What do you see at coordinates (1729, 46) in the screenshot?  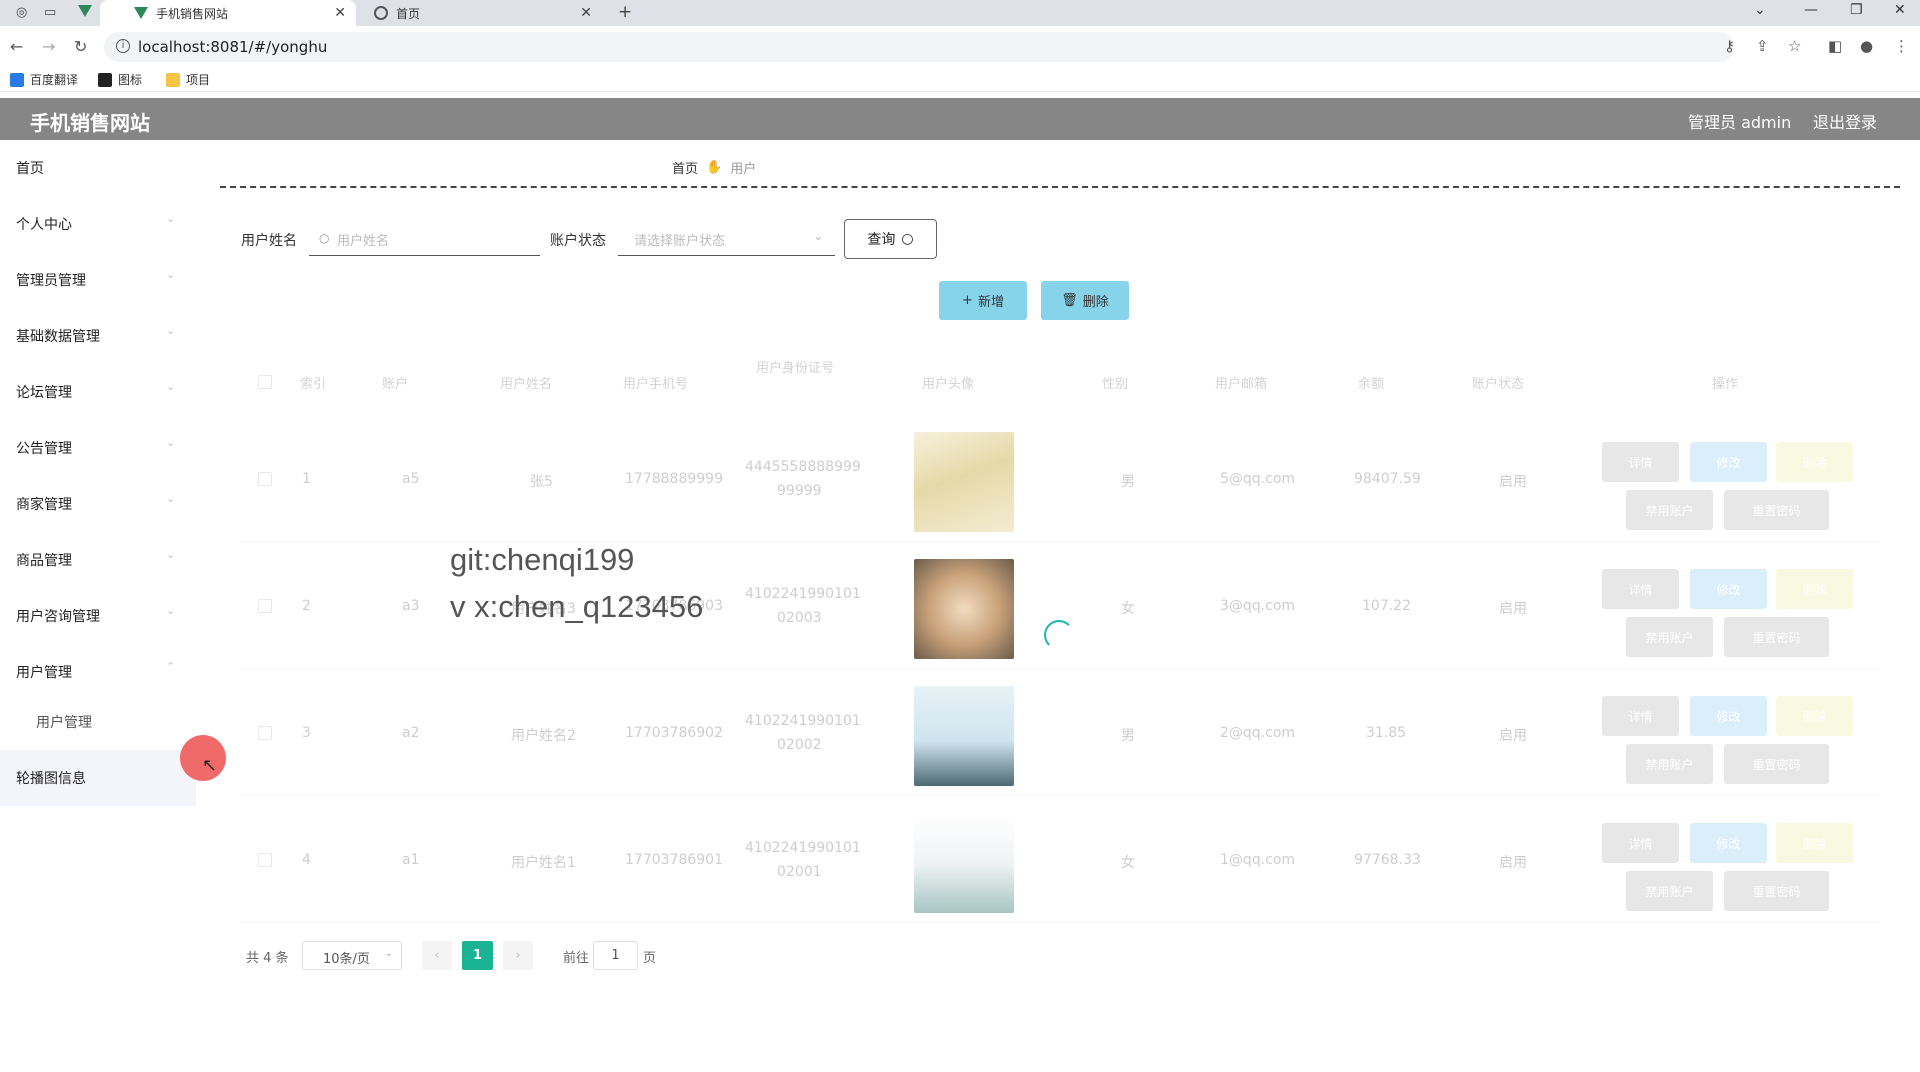 I see `key-icon: ⚷` at bounding box center [1729, 46].